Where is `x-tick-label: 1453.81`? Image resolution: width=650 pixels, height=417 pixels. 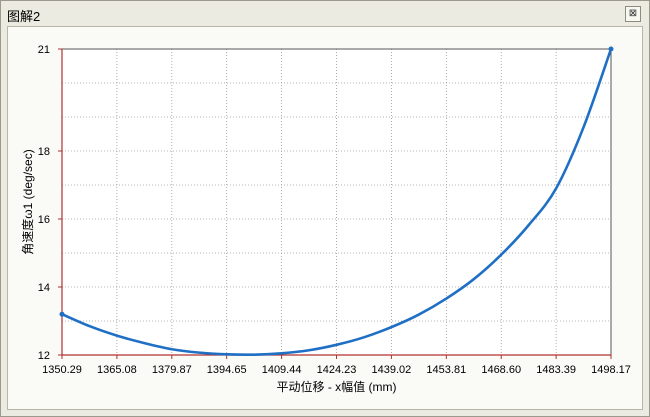 x-tick-label: 1453.81 is located at coordinates (446, 370).